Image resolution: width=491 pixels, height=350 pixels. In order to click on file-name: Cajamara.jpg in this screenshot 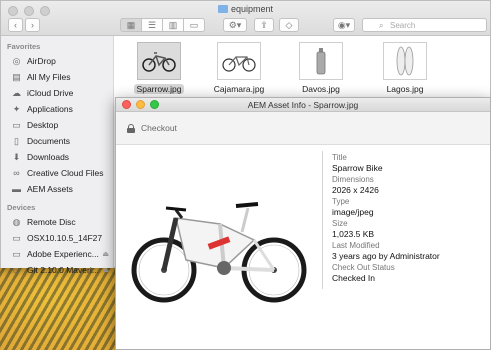, I will do `click(239, 89)`.